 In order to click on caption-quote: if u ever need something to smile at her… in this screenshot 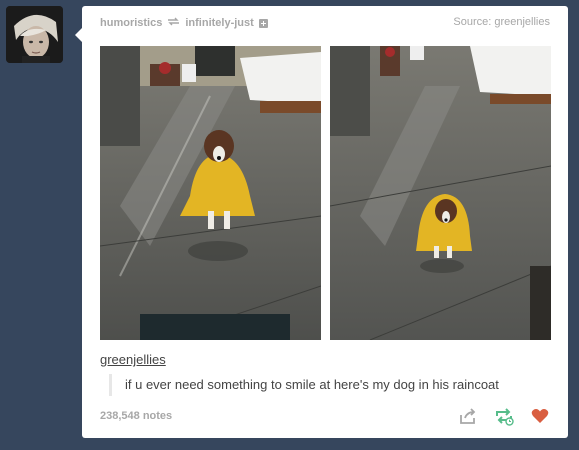, I will do `click(332, 385)`.